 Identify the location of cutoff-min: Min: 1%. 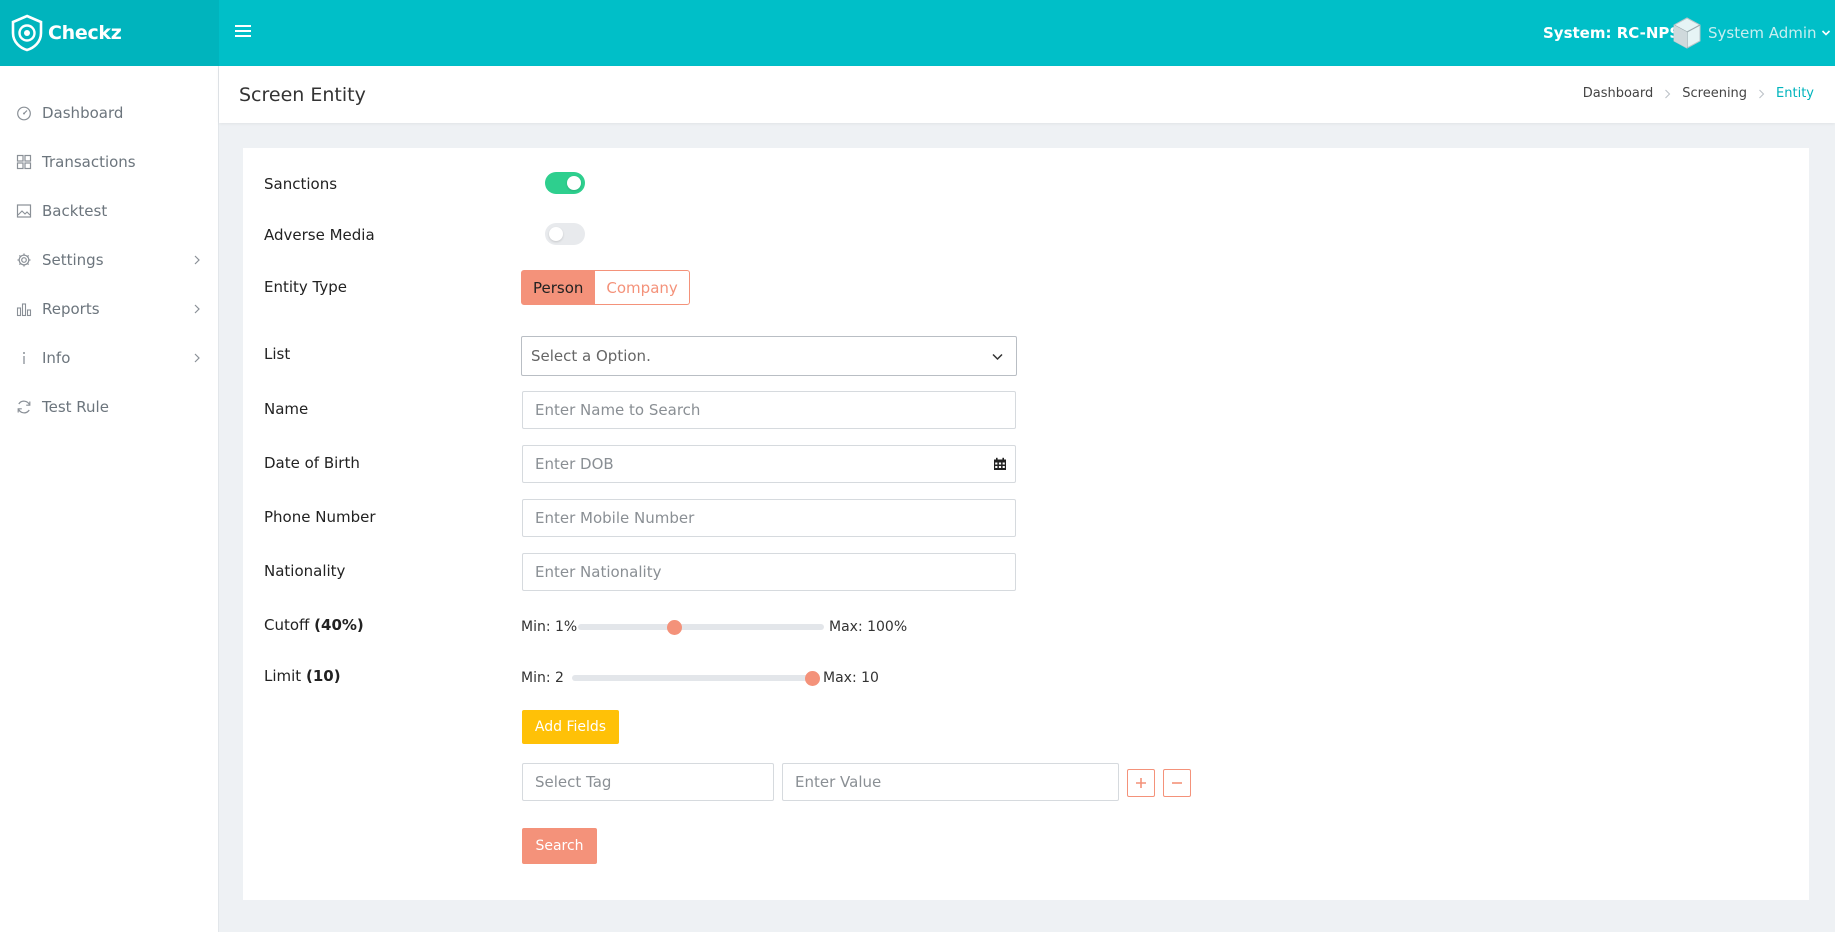
(549, 627).